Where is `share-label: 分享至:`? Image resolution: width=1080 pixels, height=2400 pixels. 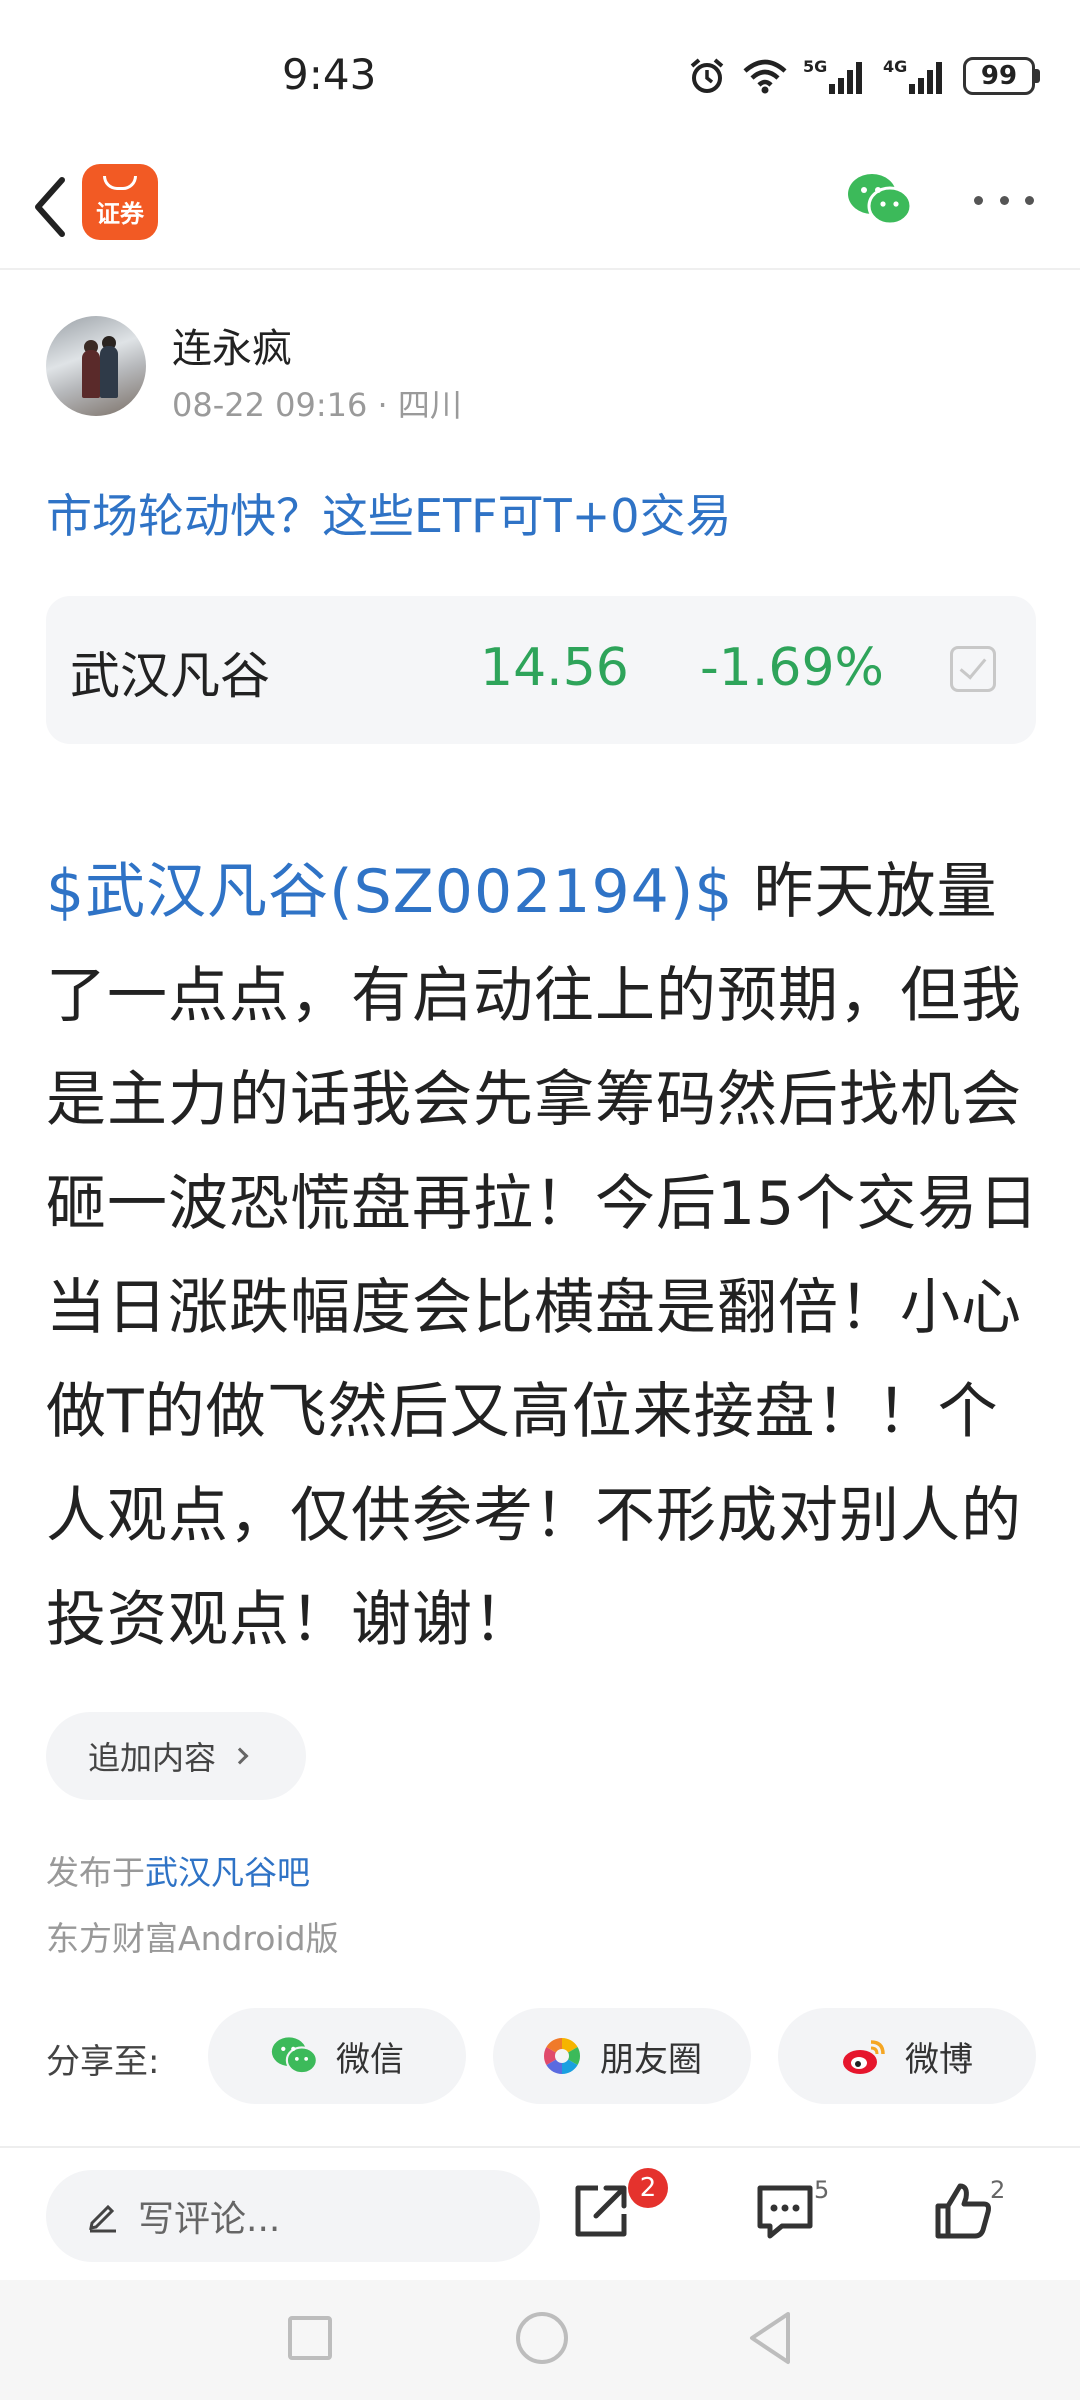
share-label: 分享至: is located at coordinates (103, 2062).